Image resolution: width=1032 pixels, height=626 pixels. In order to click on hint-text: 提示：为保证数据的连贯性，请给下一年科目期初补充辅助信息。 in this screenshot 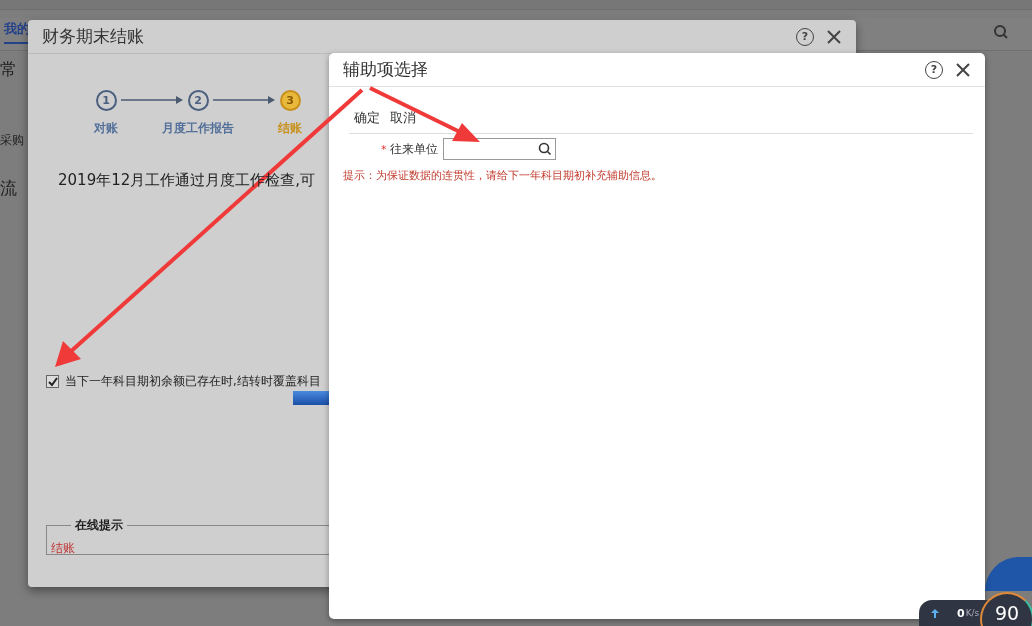, I will do `click(503, 175)`.